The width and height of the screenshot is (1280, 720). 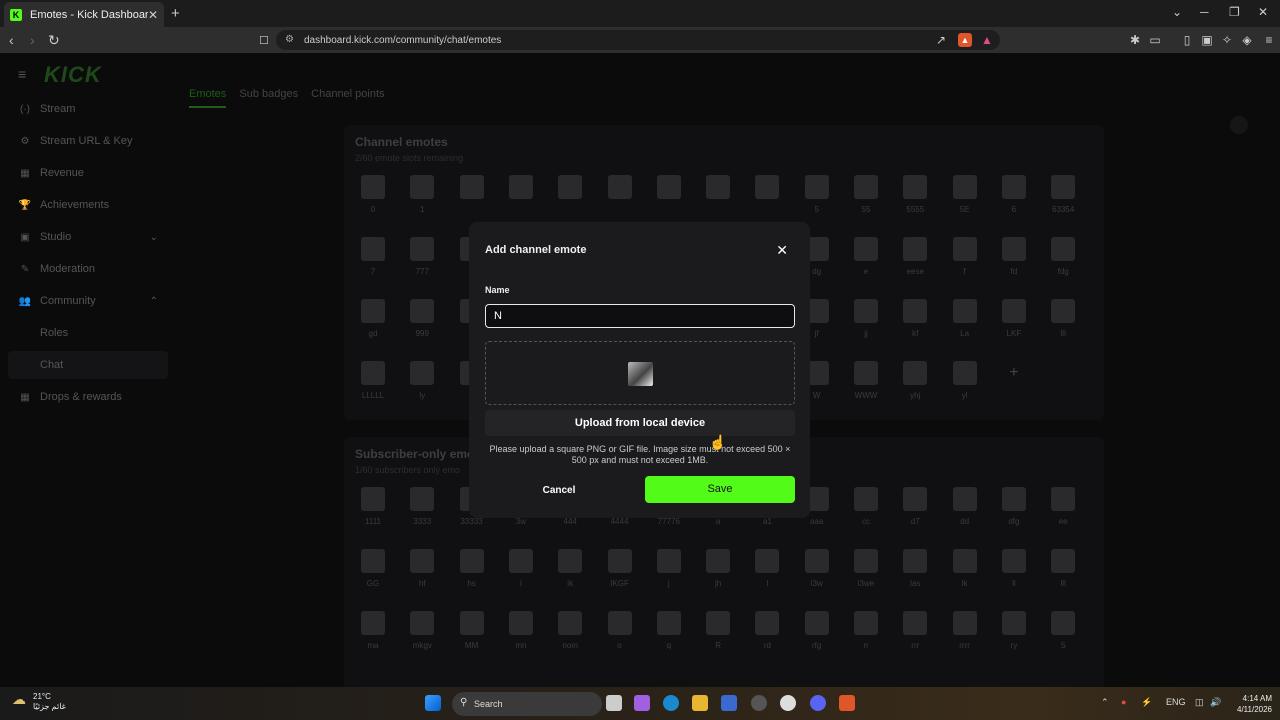 What do you see at coordinates (51, 365) in the screenshot?
I see `sidebar-subitem-chat: Chat` at bounding box center [51, 365].